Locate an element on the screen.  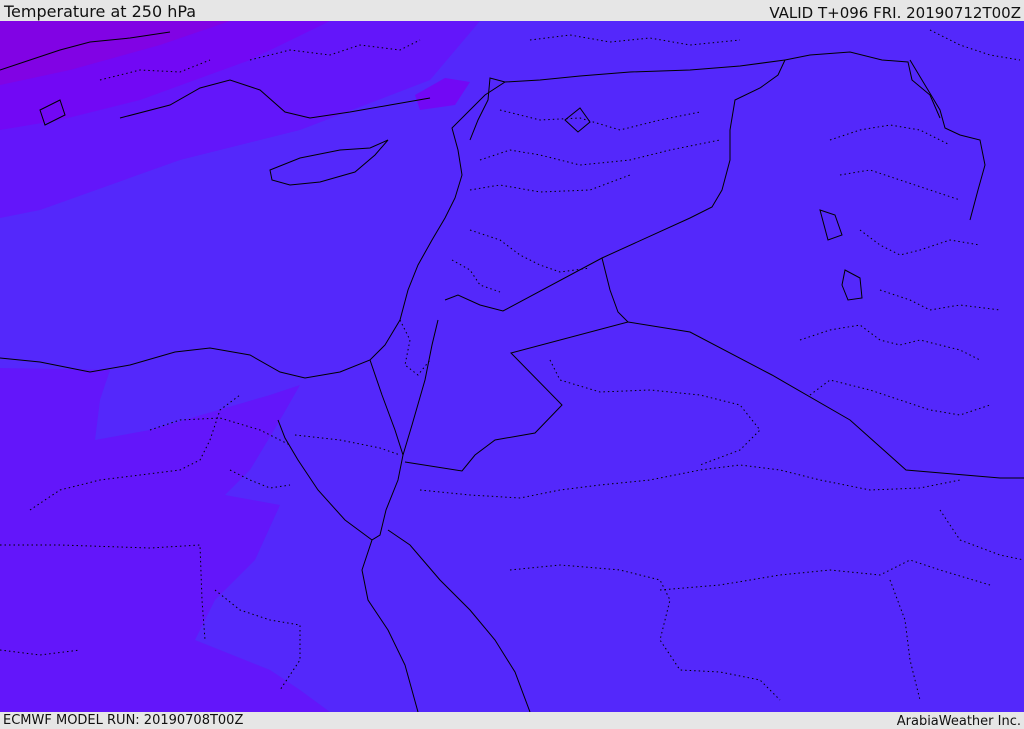
valid-time: VALID T+096 FRI. 20190712T00Z is located at coordinates (895, 13).